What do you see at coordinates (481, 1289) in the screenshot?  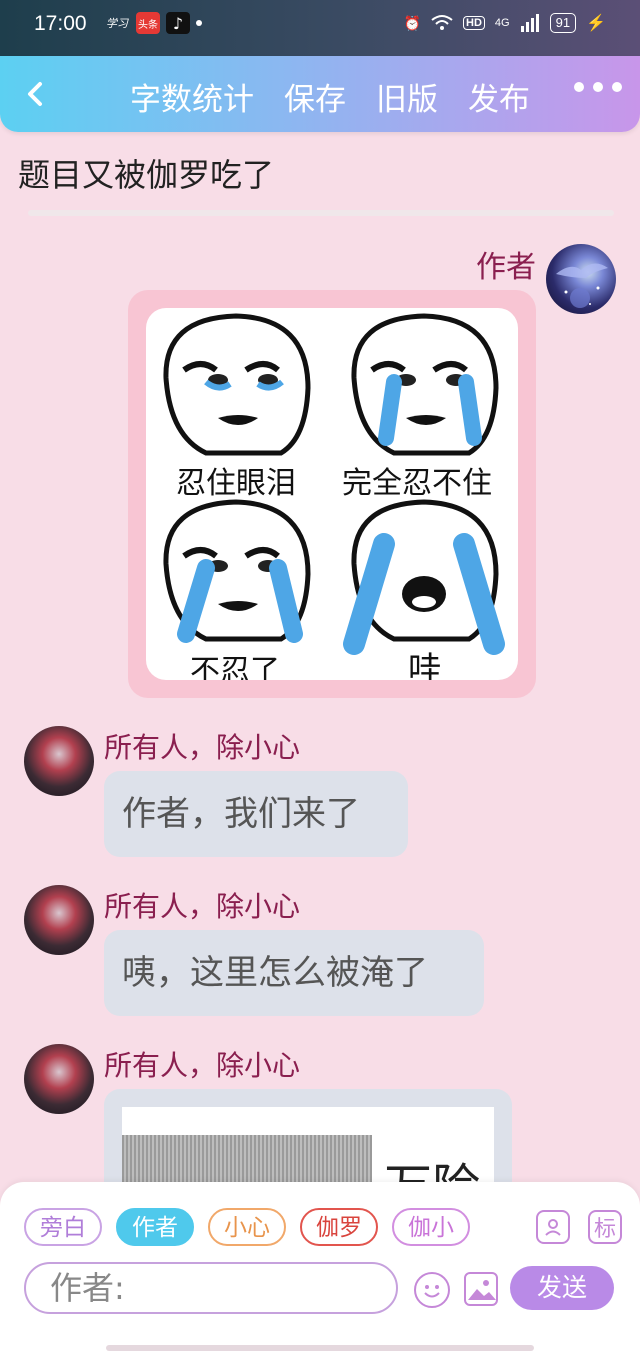 I see `image-picker-icon` at bounding box center [481, 1289].